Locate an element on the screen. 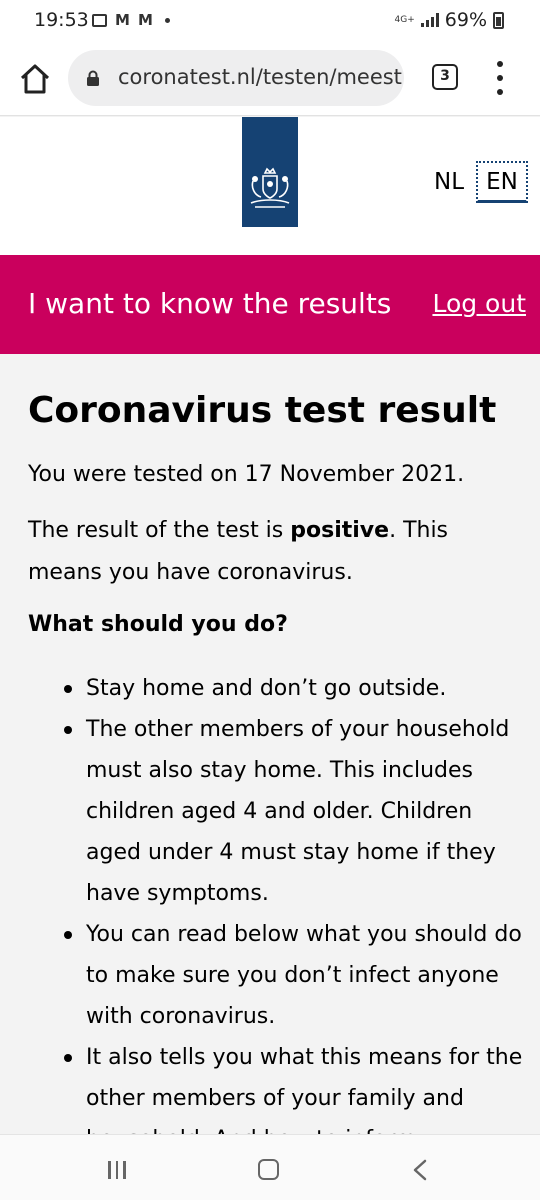  coat-of-arms-icon is located at coordinates (270, 187).